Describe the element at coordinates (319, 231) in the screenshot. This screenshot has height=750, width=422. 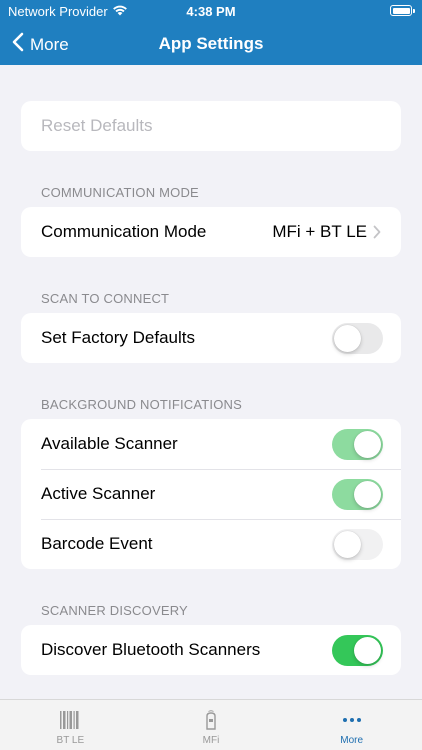
I see `communication-mode-value: MFi + BT LE` at that location.